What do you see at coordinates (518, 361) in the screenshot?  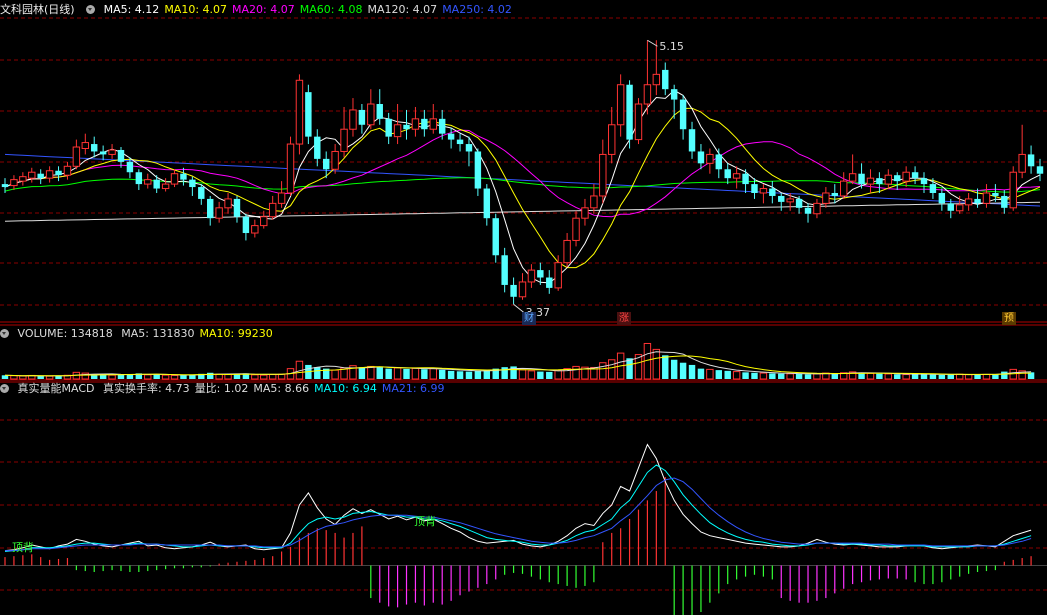 I see `volume-bars` at bounding box center [518, 361].